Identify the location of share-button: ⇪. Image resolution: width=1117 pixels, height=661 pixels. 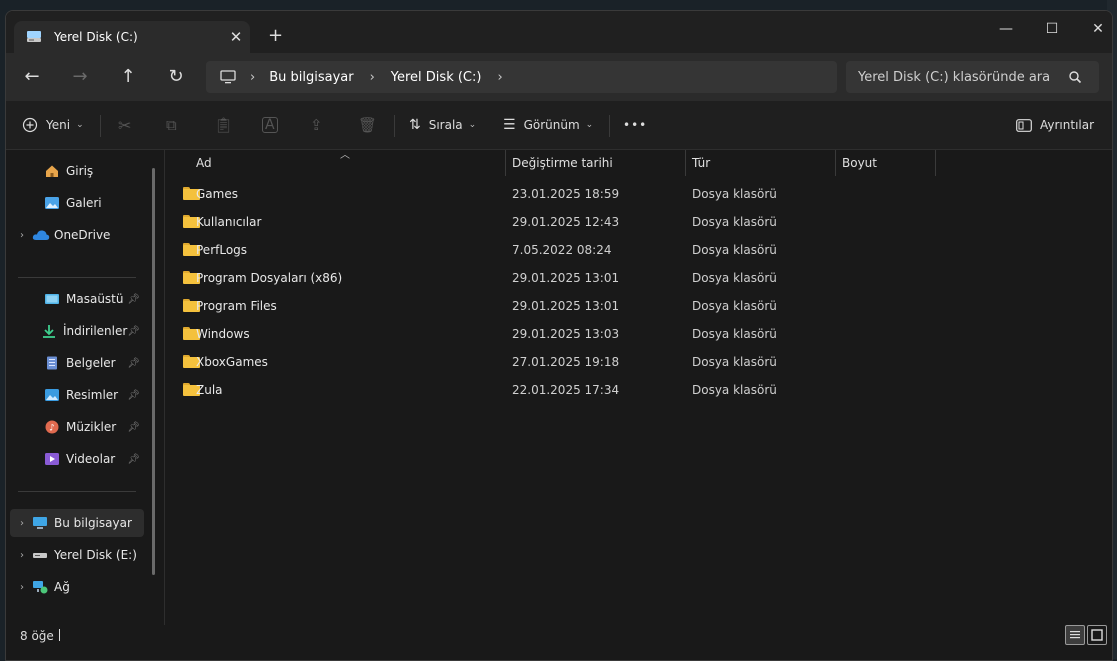
(316, 125).